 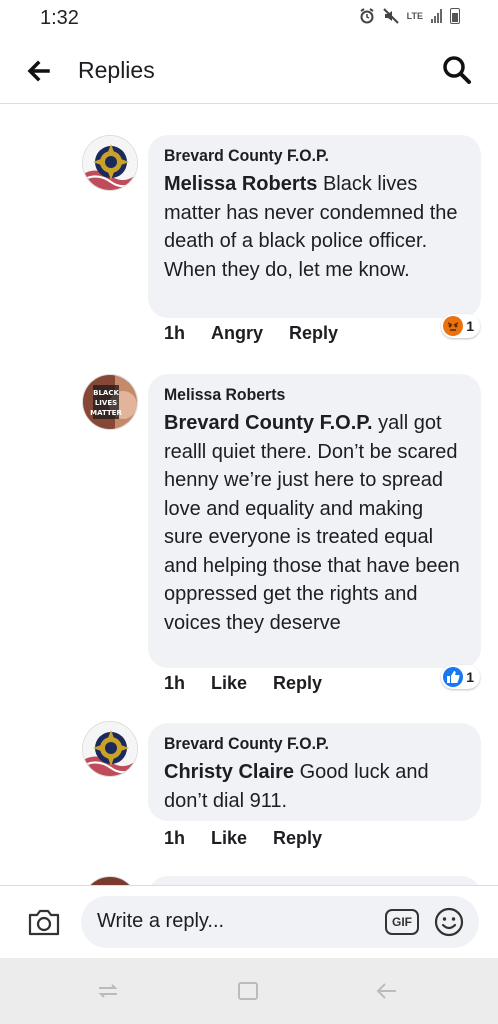 What do you see at coordinates (449, 922) in the screenshot?
I see `emoji-icon` at bounding box center [449, 922].